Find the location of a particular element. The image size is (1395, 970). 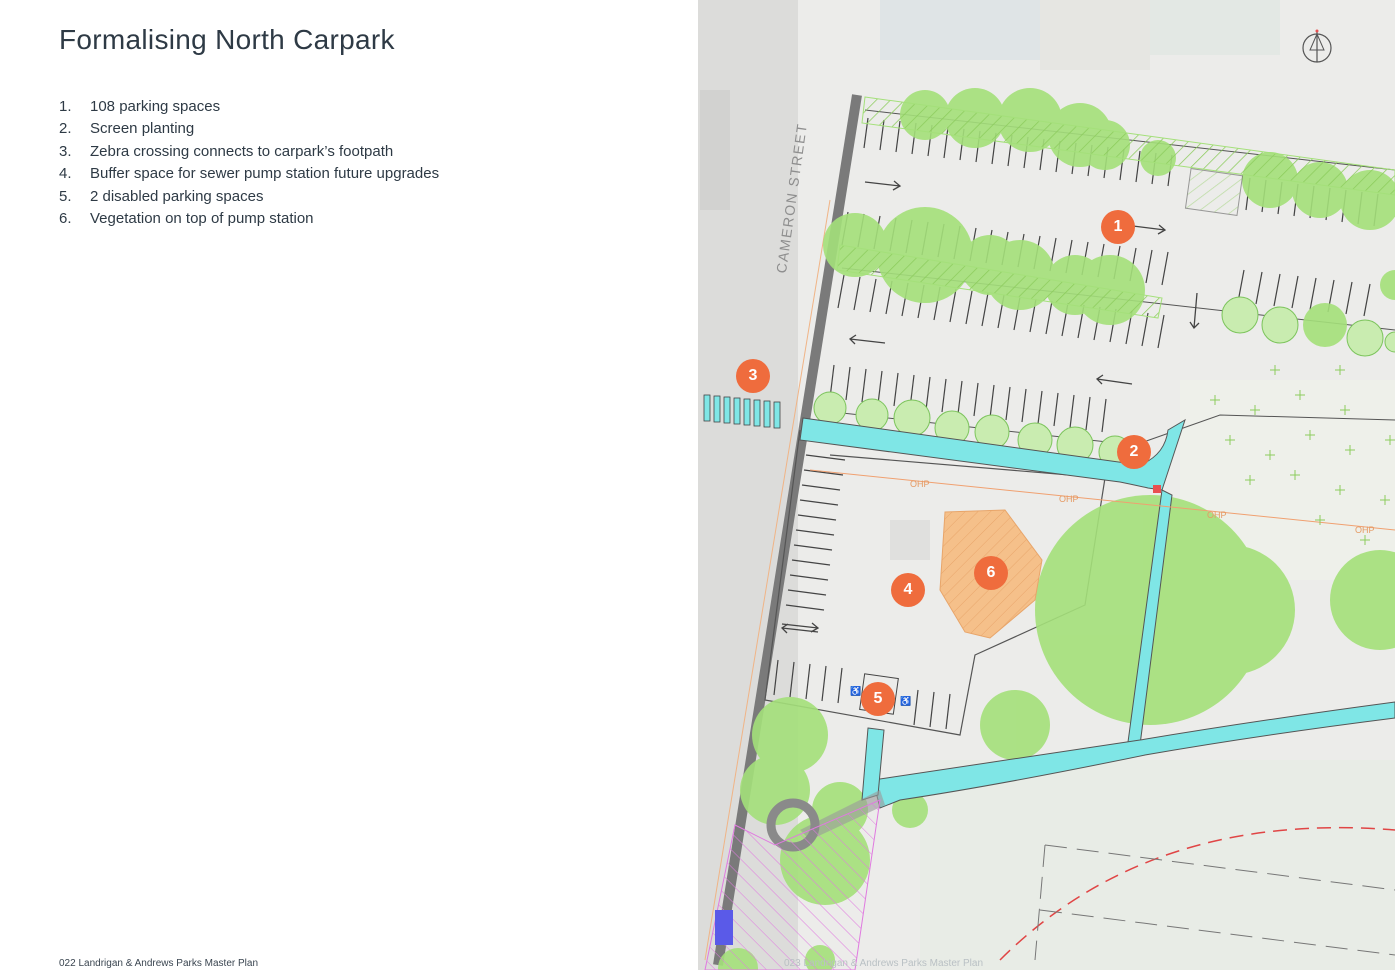

map-marker: 3 is located at coordinates (753, 376).